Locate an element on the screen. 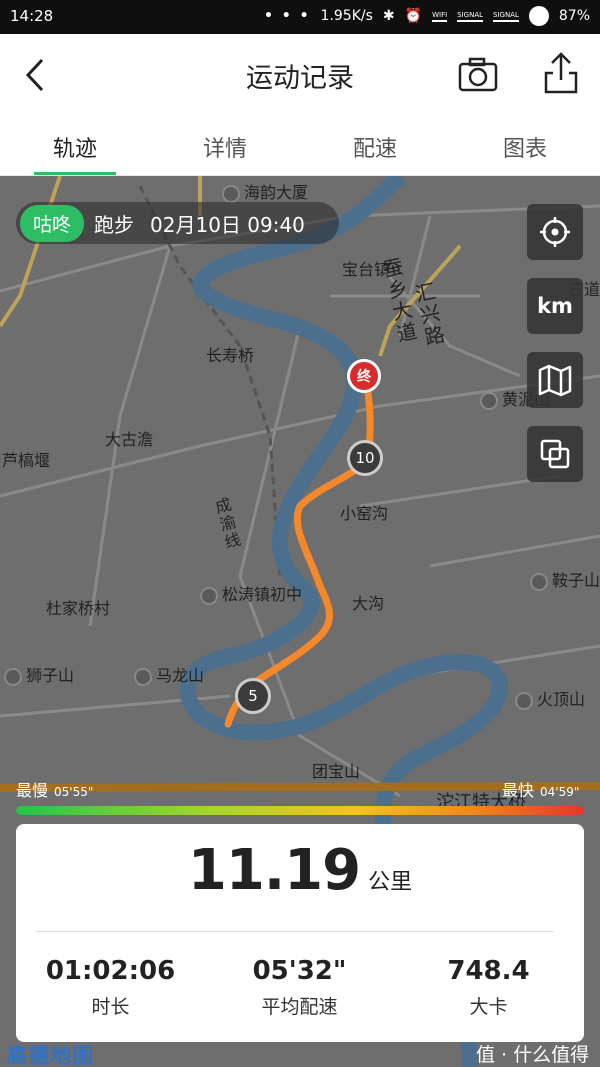  map-label: 马龙山 is located at coordinates (169, 674).